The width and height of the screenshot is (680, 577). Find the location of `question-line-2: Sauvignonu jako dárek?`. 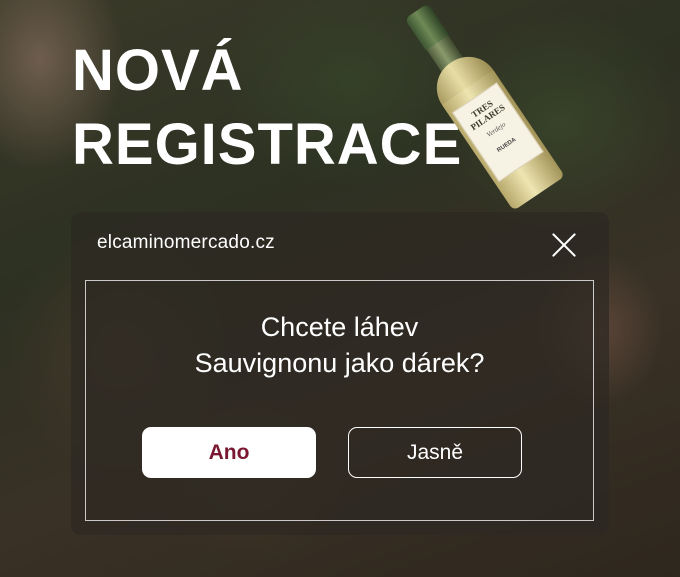

question-line-2: Sauvignonu jako dárek? is located at coordinates (339, 363).